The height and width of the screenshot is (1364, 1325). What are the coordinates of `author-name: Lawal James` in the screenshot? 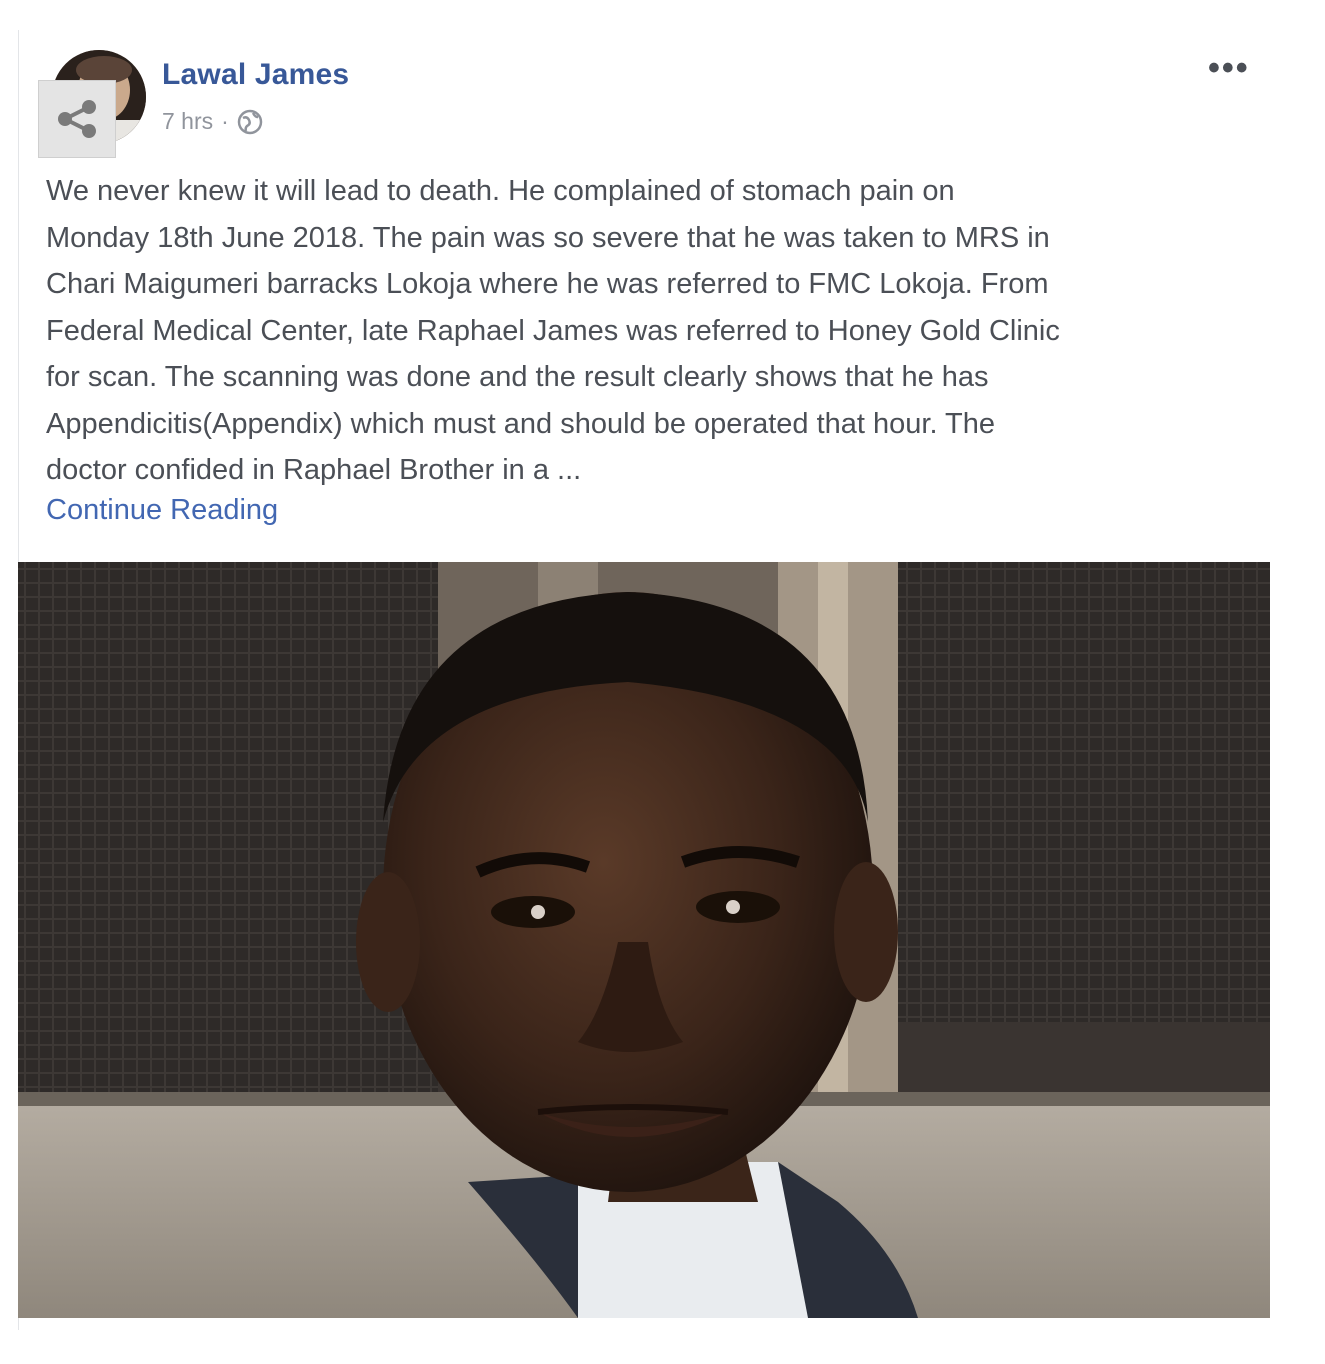 It's located at (255, 75).